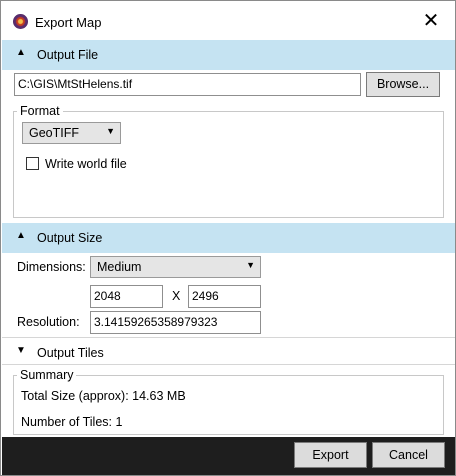 Image resolution: width=456 pixels, height=476 pixels. Describe the element at coordinates (47, 375) in the screenshot. I see `summary-legend: Summary` at that location.